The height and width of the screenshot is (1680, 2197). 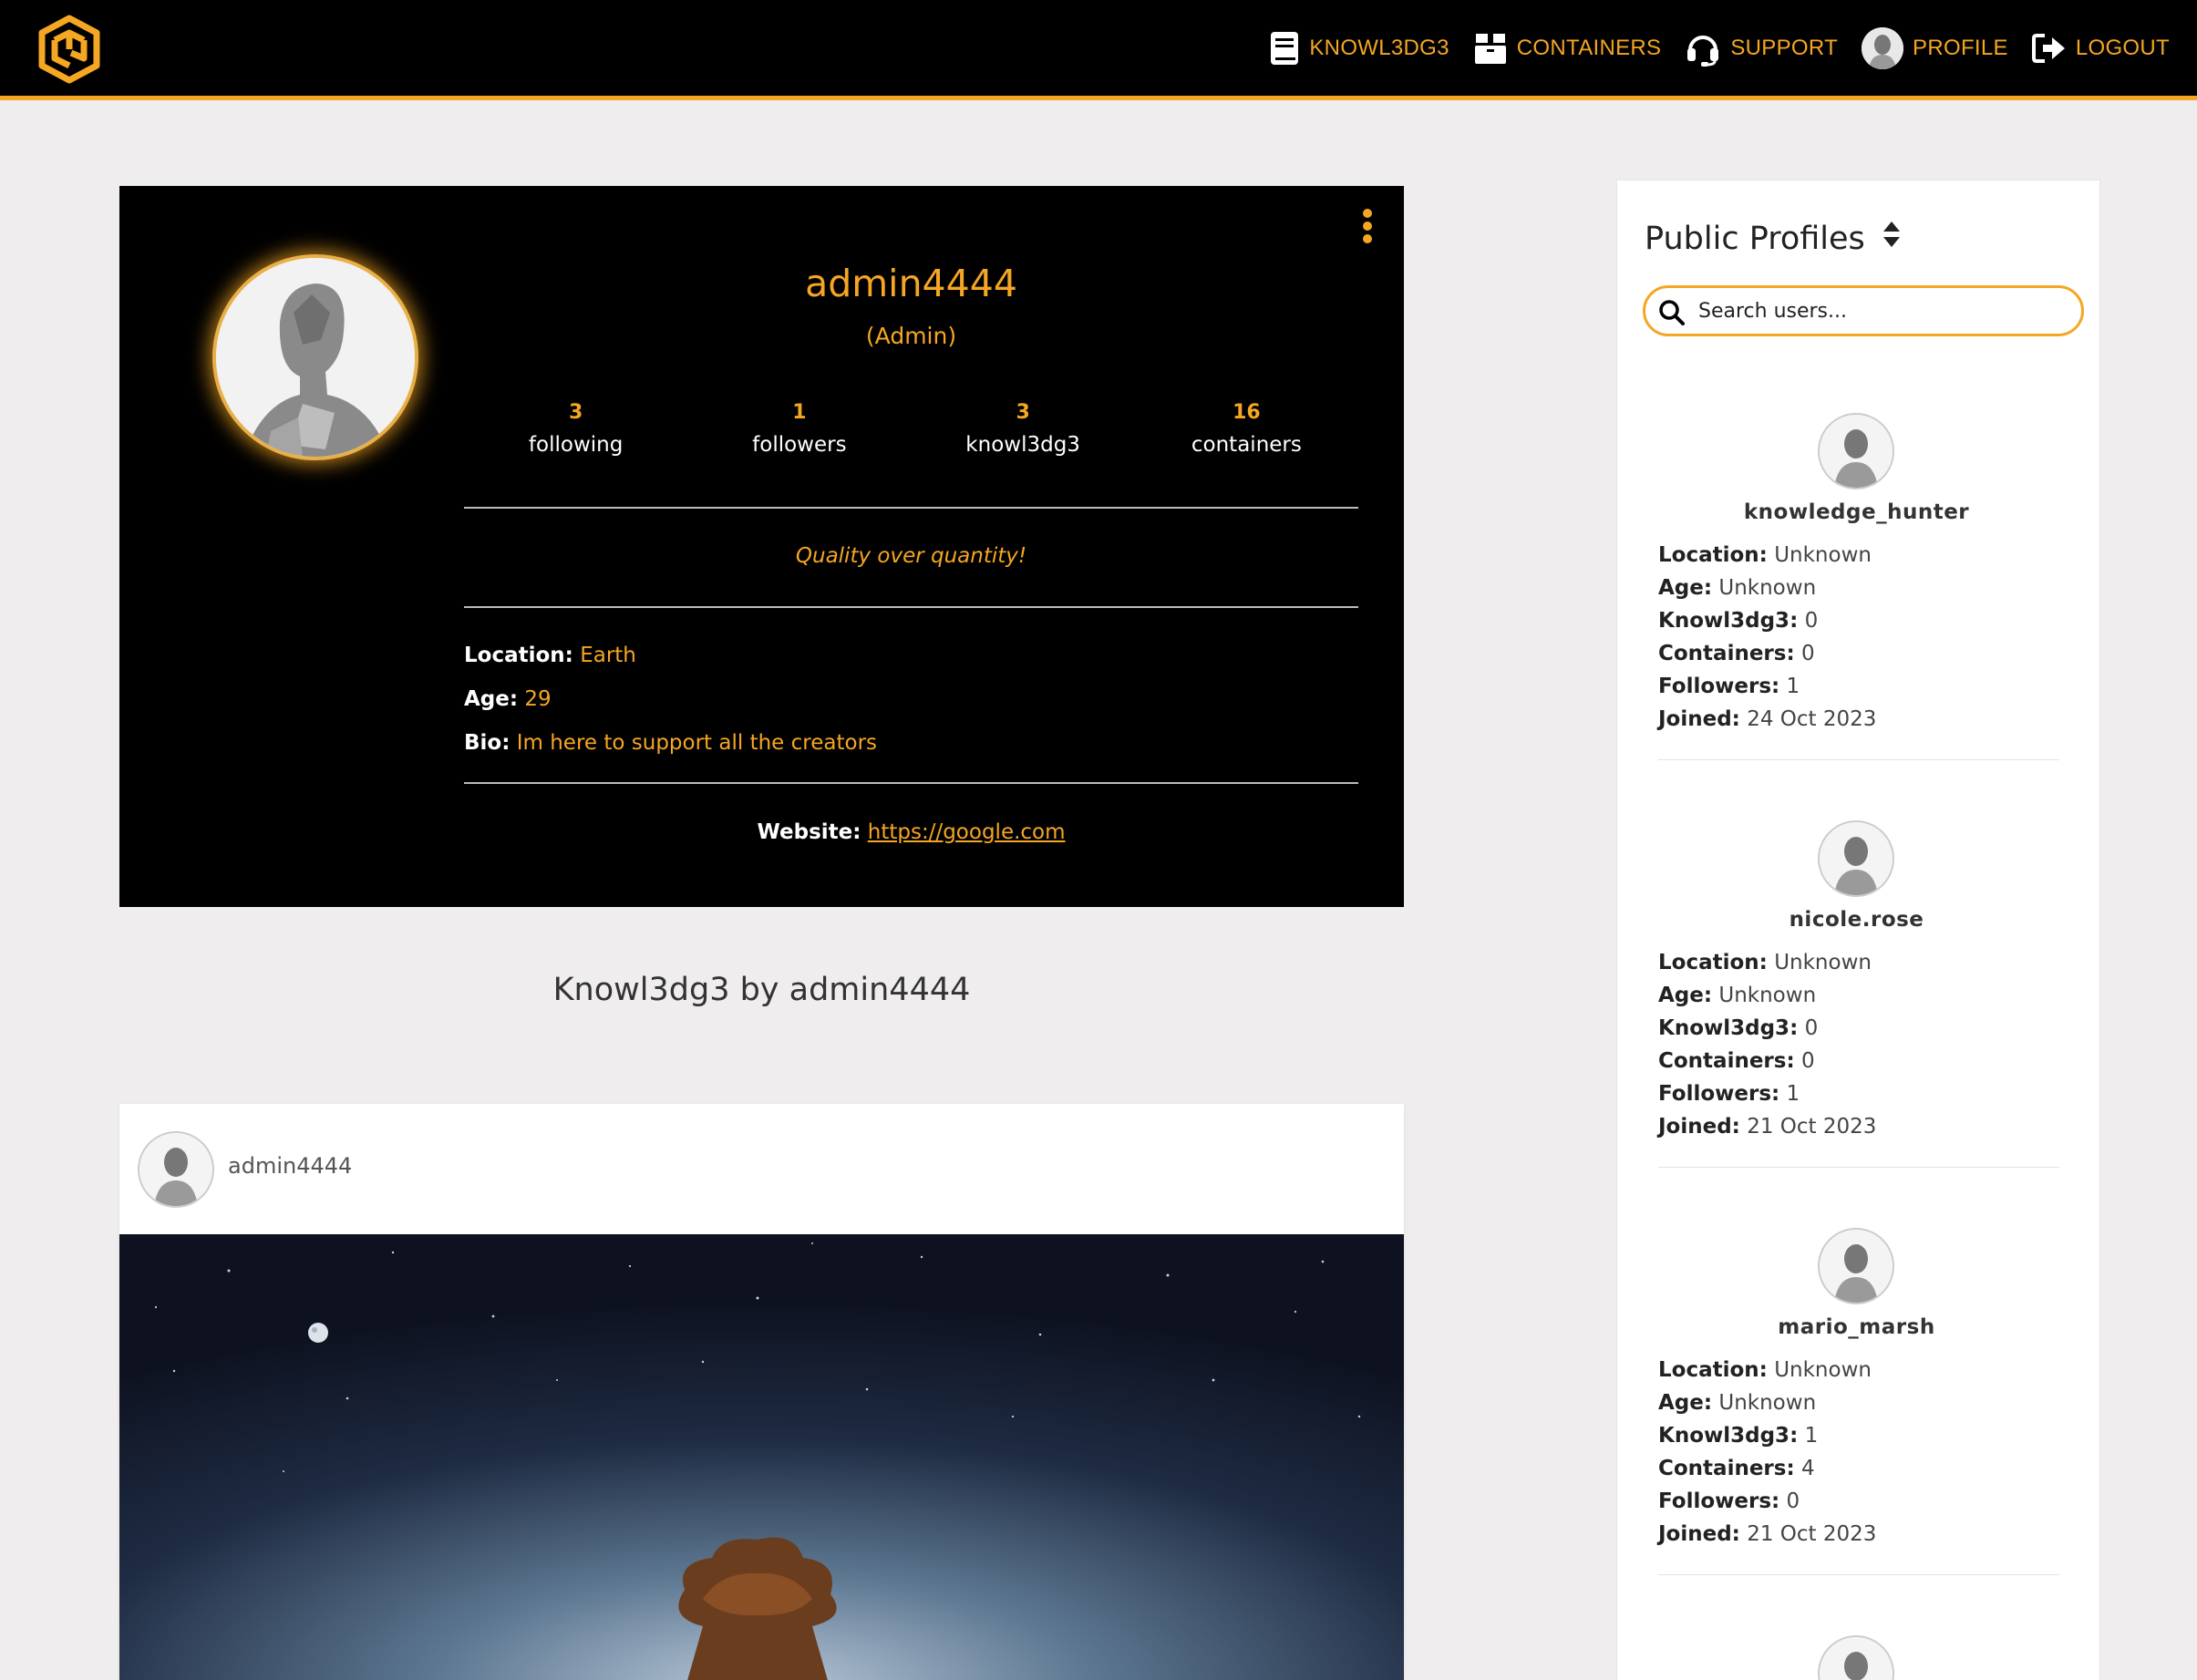 What do you see at coordinates (1023, 429) in the screenshot?
I see `stat-knowl3dg3: 3 knowl3dg3` at bounding box center [1023, 429].